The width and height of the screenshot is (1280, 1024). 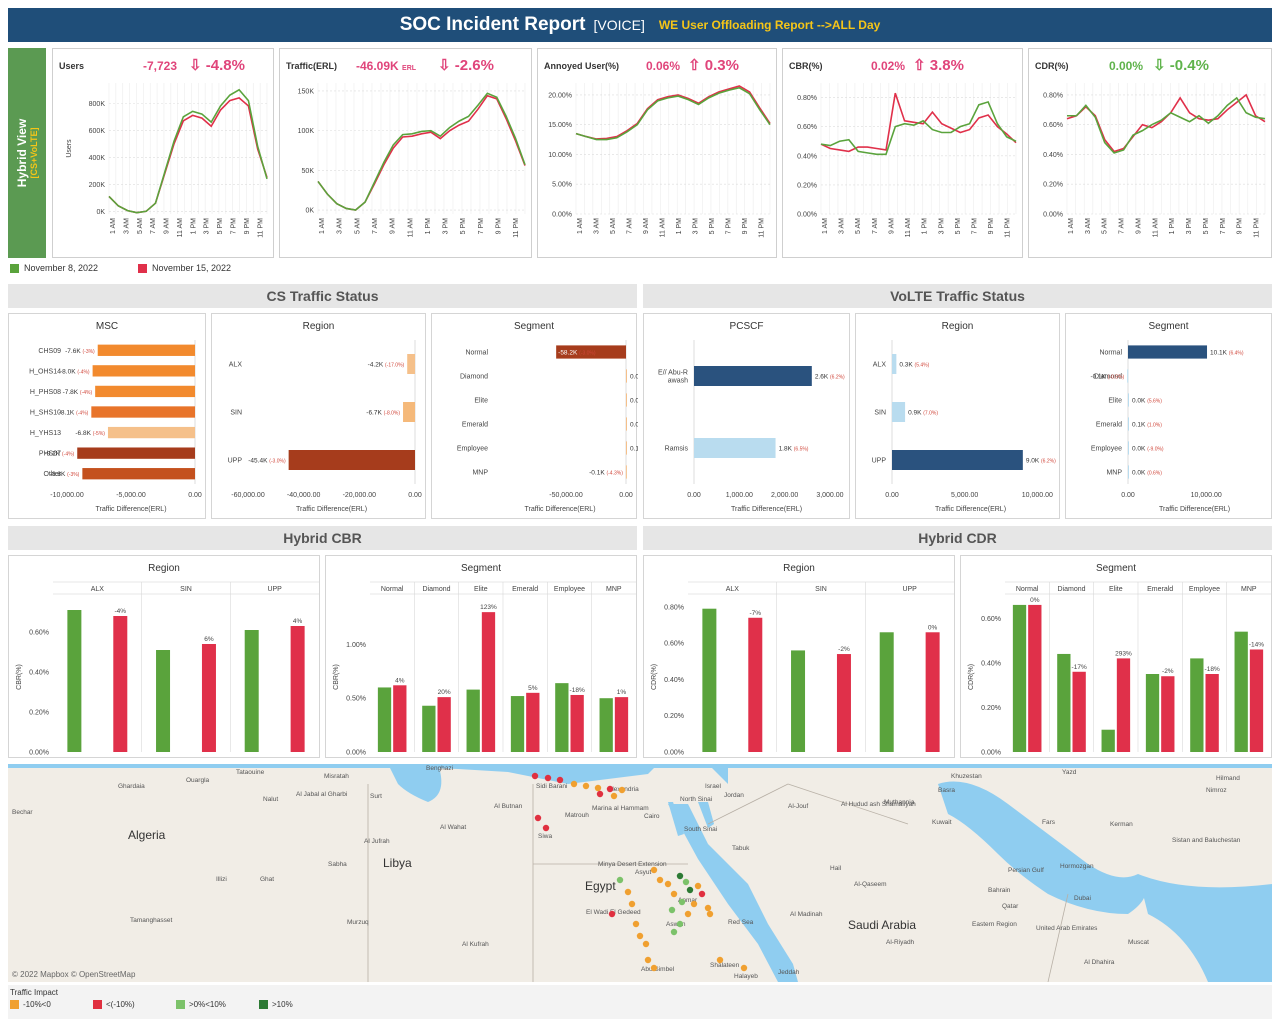 What do you see at coordinates (201, 1004) in the screenshot?
I see `traffic-legend-item: >0%<10%` at bounding box center [201, 1004].